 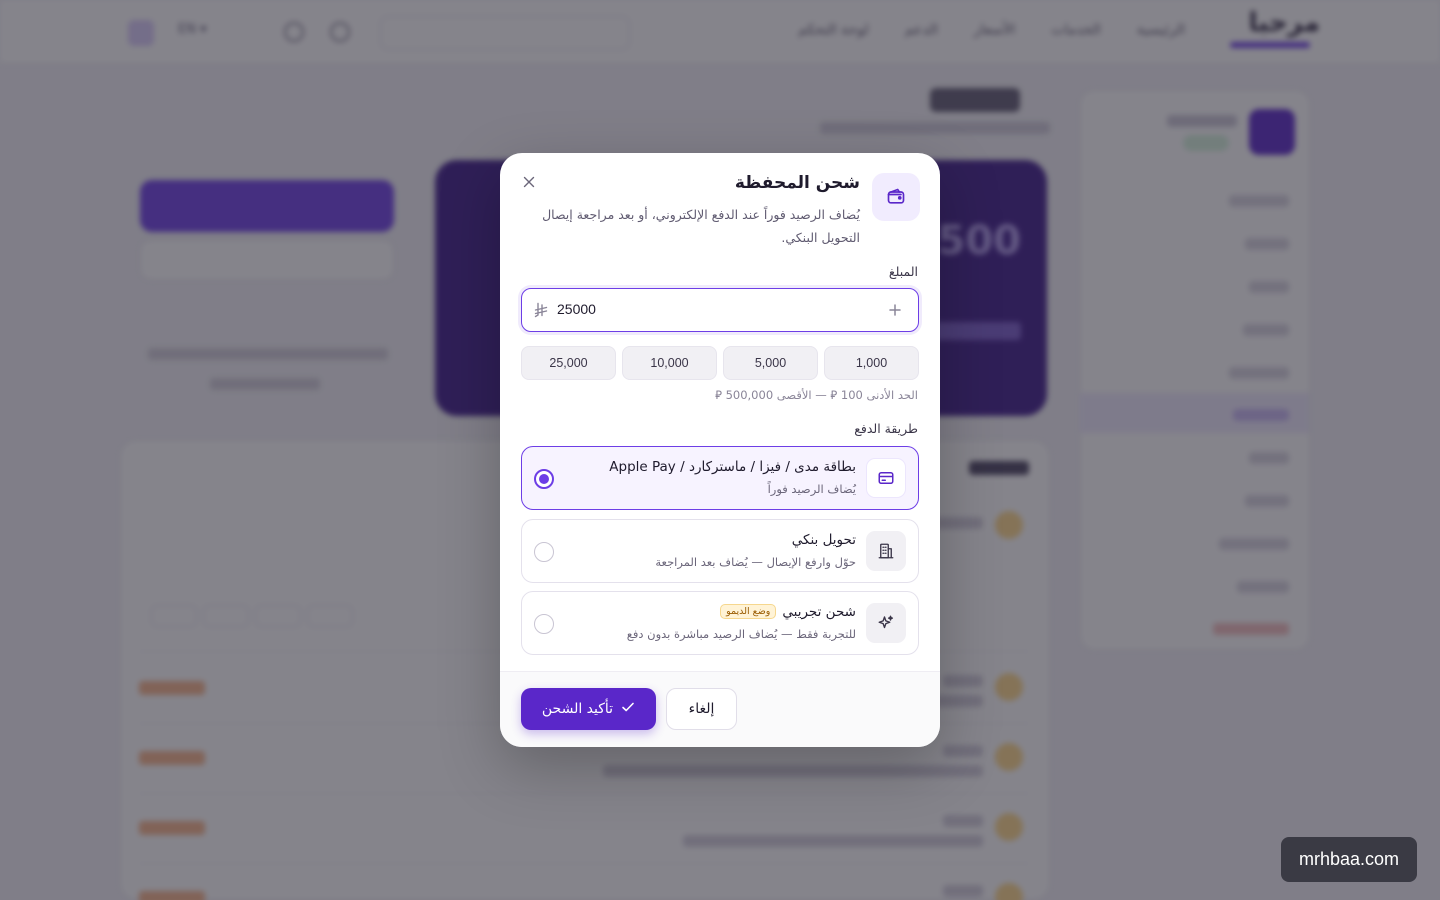 I want to click on quick-amount-1000: 1,000, so click(x=871, y=363).